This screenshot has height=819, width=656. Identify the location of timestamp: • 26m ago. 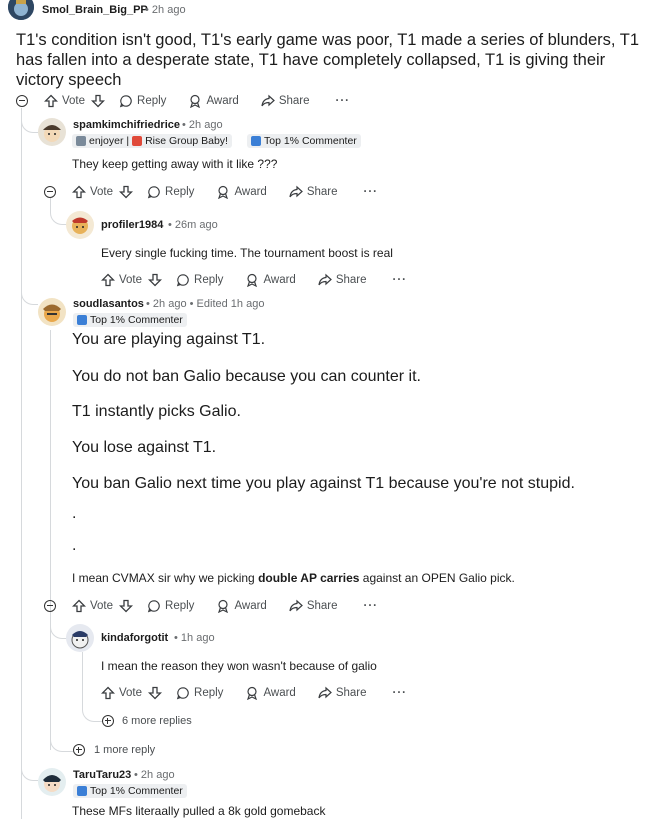
(193, 225).